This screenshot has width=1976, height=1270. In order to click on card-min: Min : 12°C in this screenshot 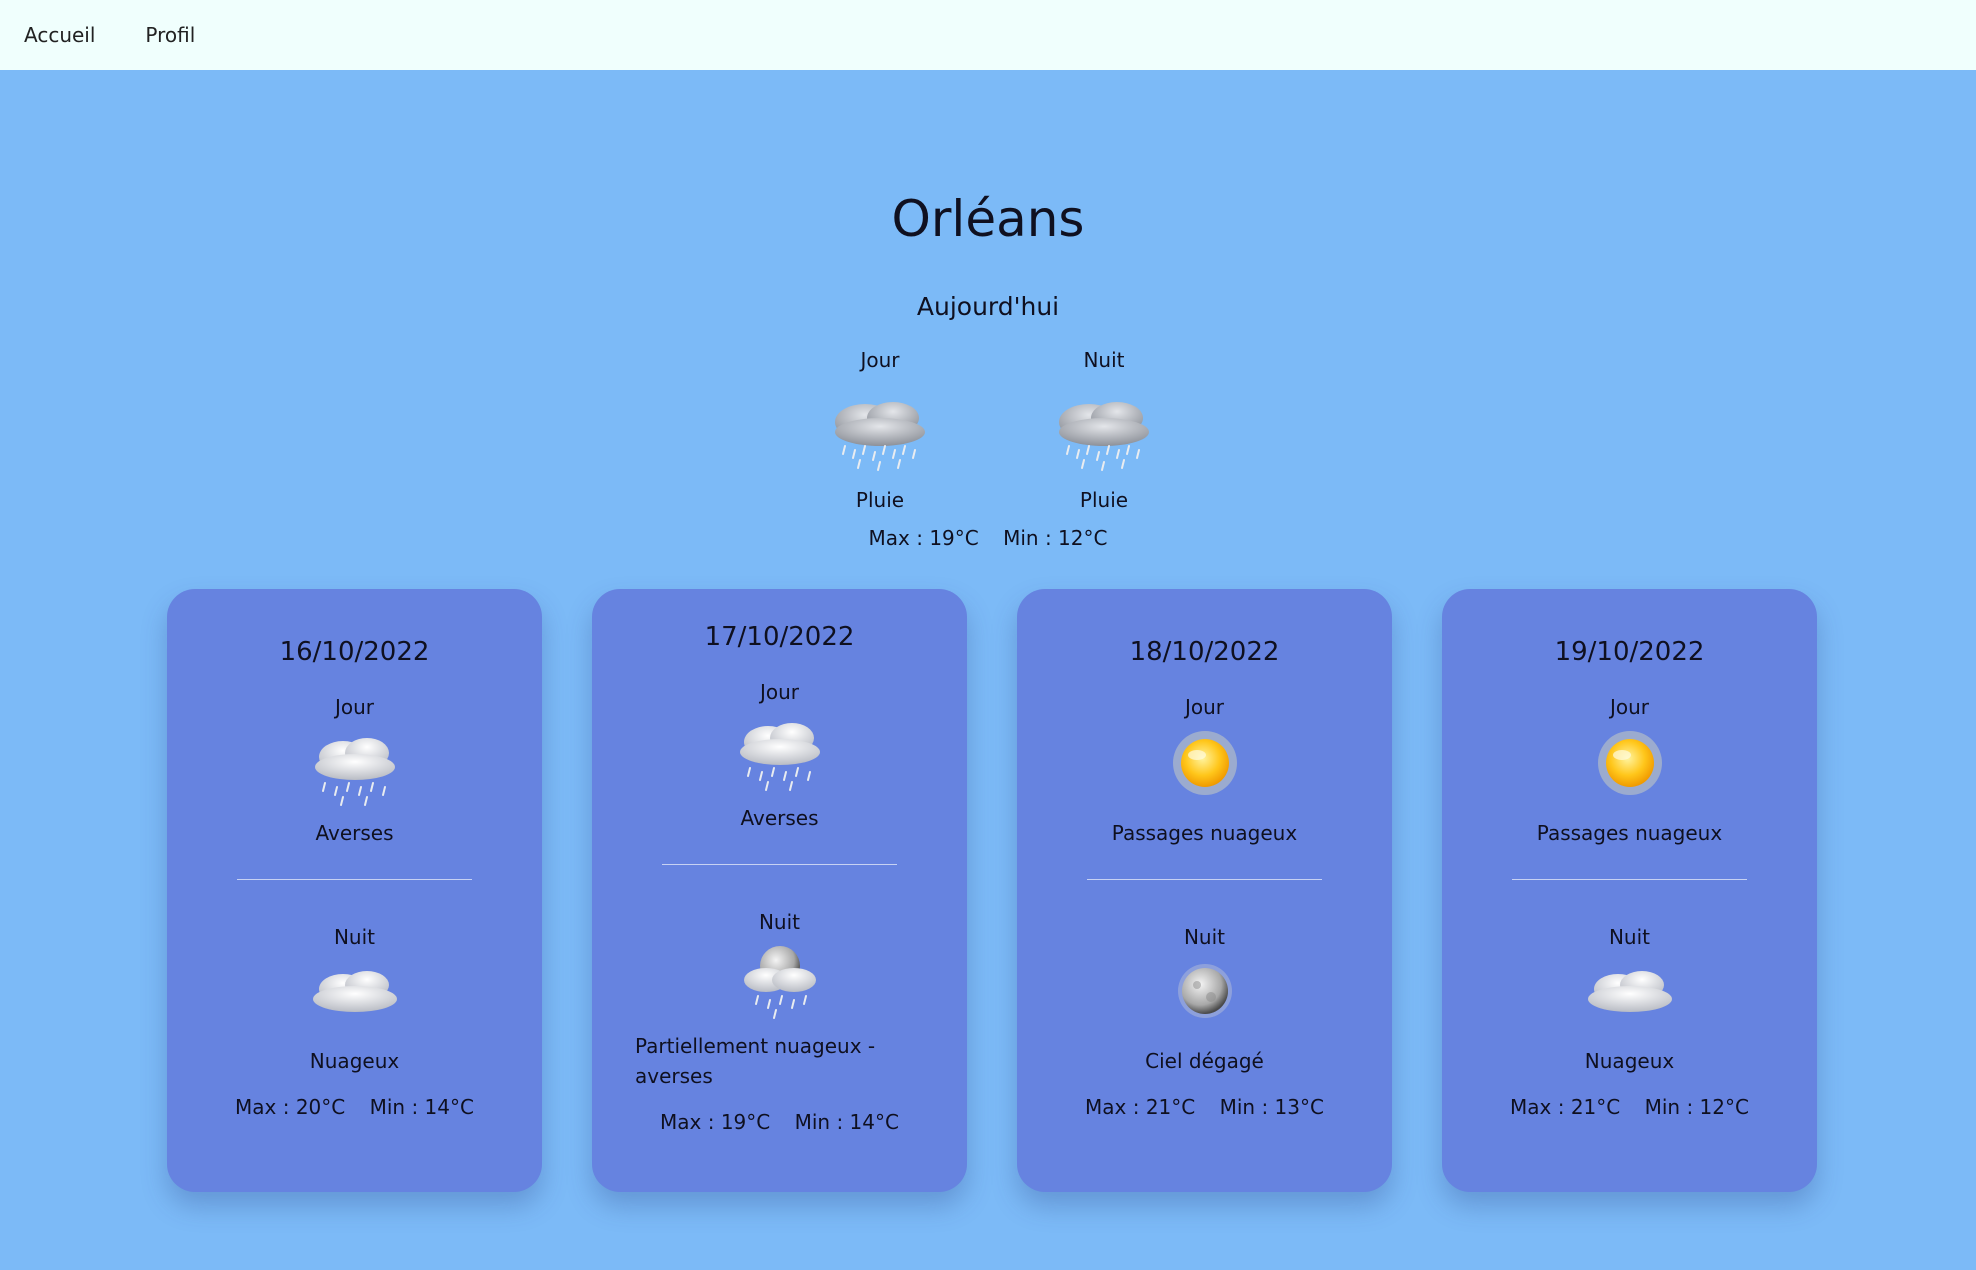, I will do `click(1696, 1107)`.